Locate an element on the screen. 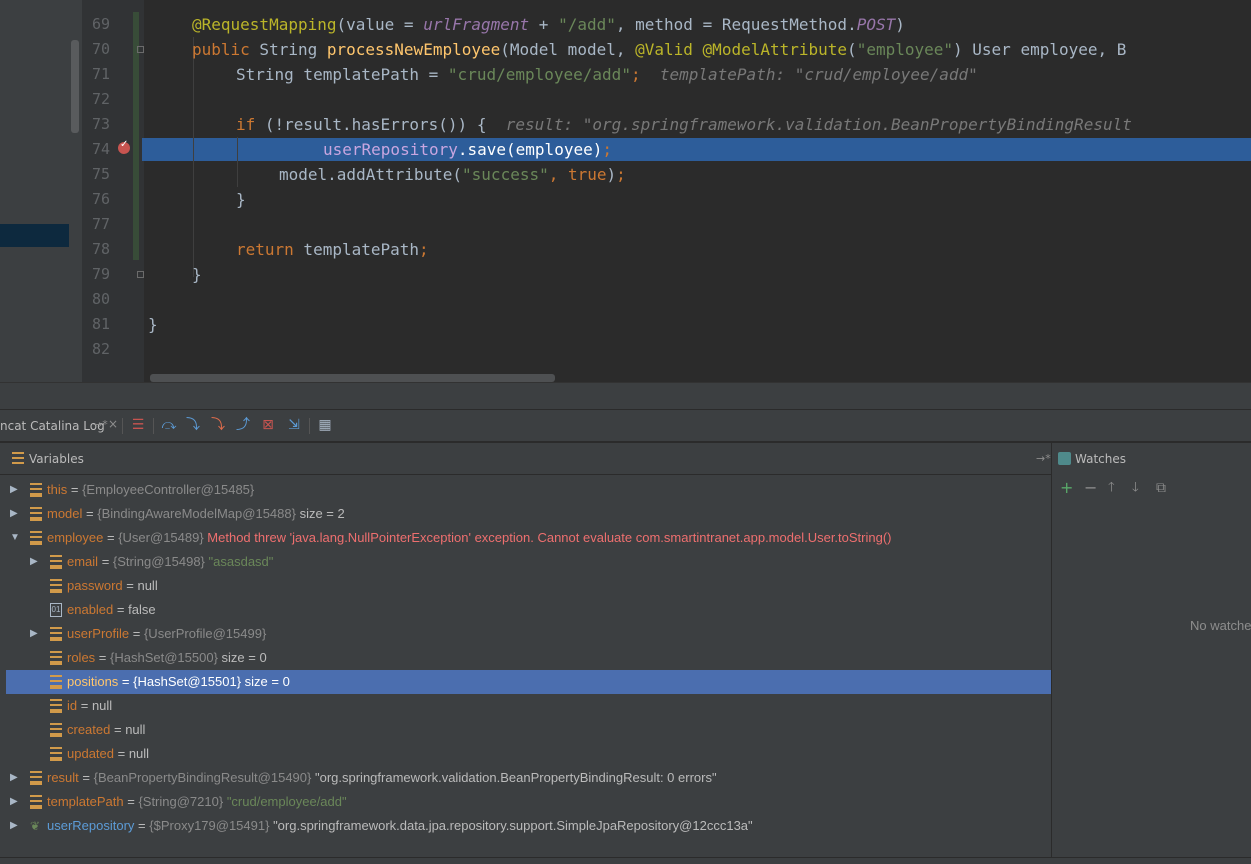 This screenshot has height=864, width=1251. variables-title: Variables is located at coordinates (56, 459).